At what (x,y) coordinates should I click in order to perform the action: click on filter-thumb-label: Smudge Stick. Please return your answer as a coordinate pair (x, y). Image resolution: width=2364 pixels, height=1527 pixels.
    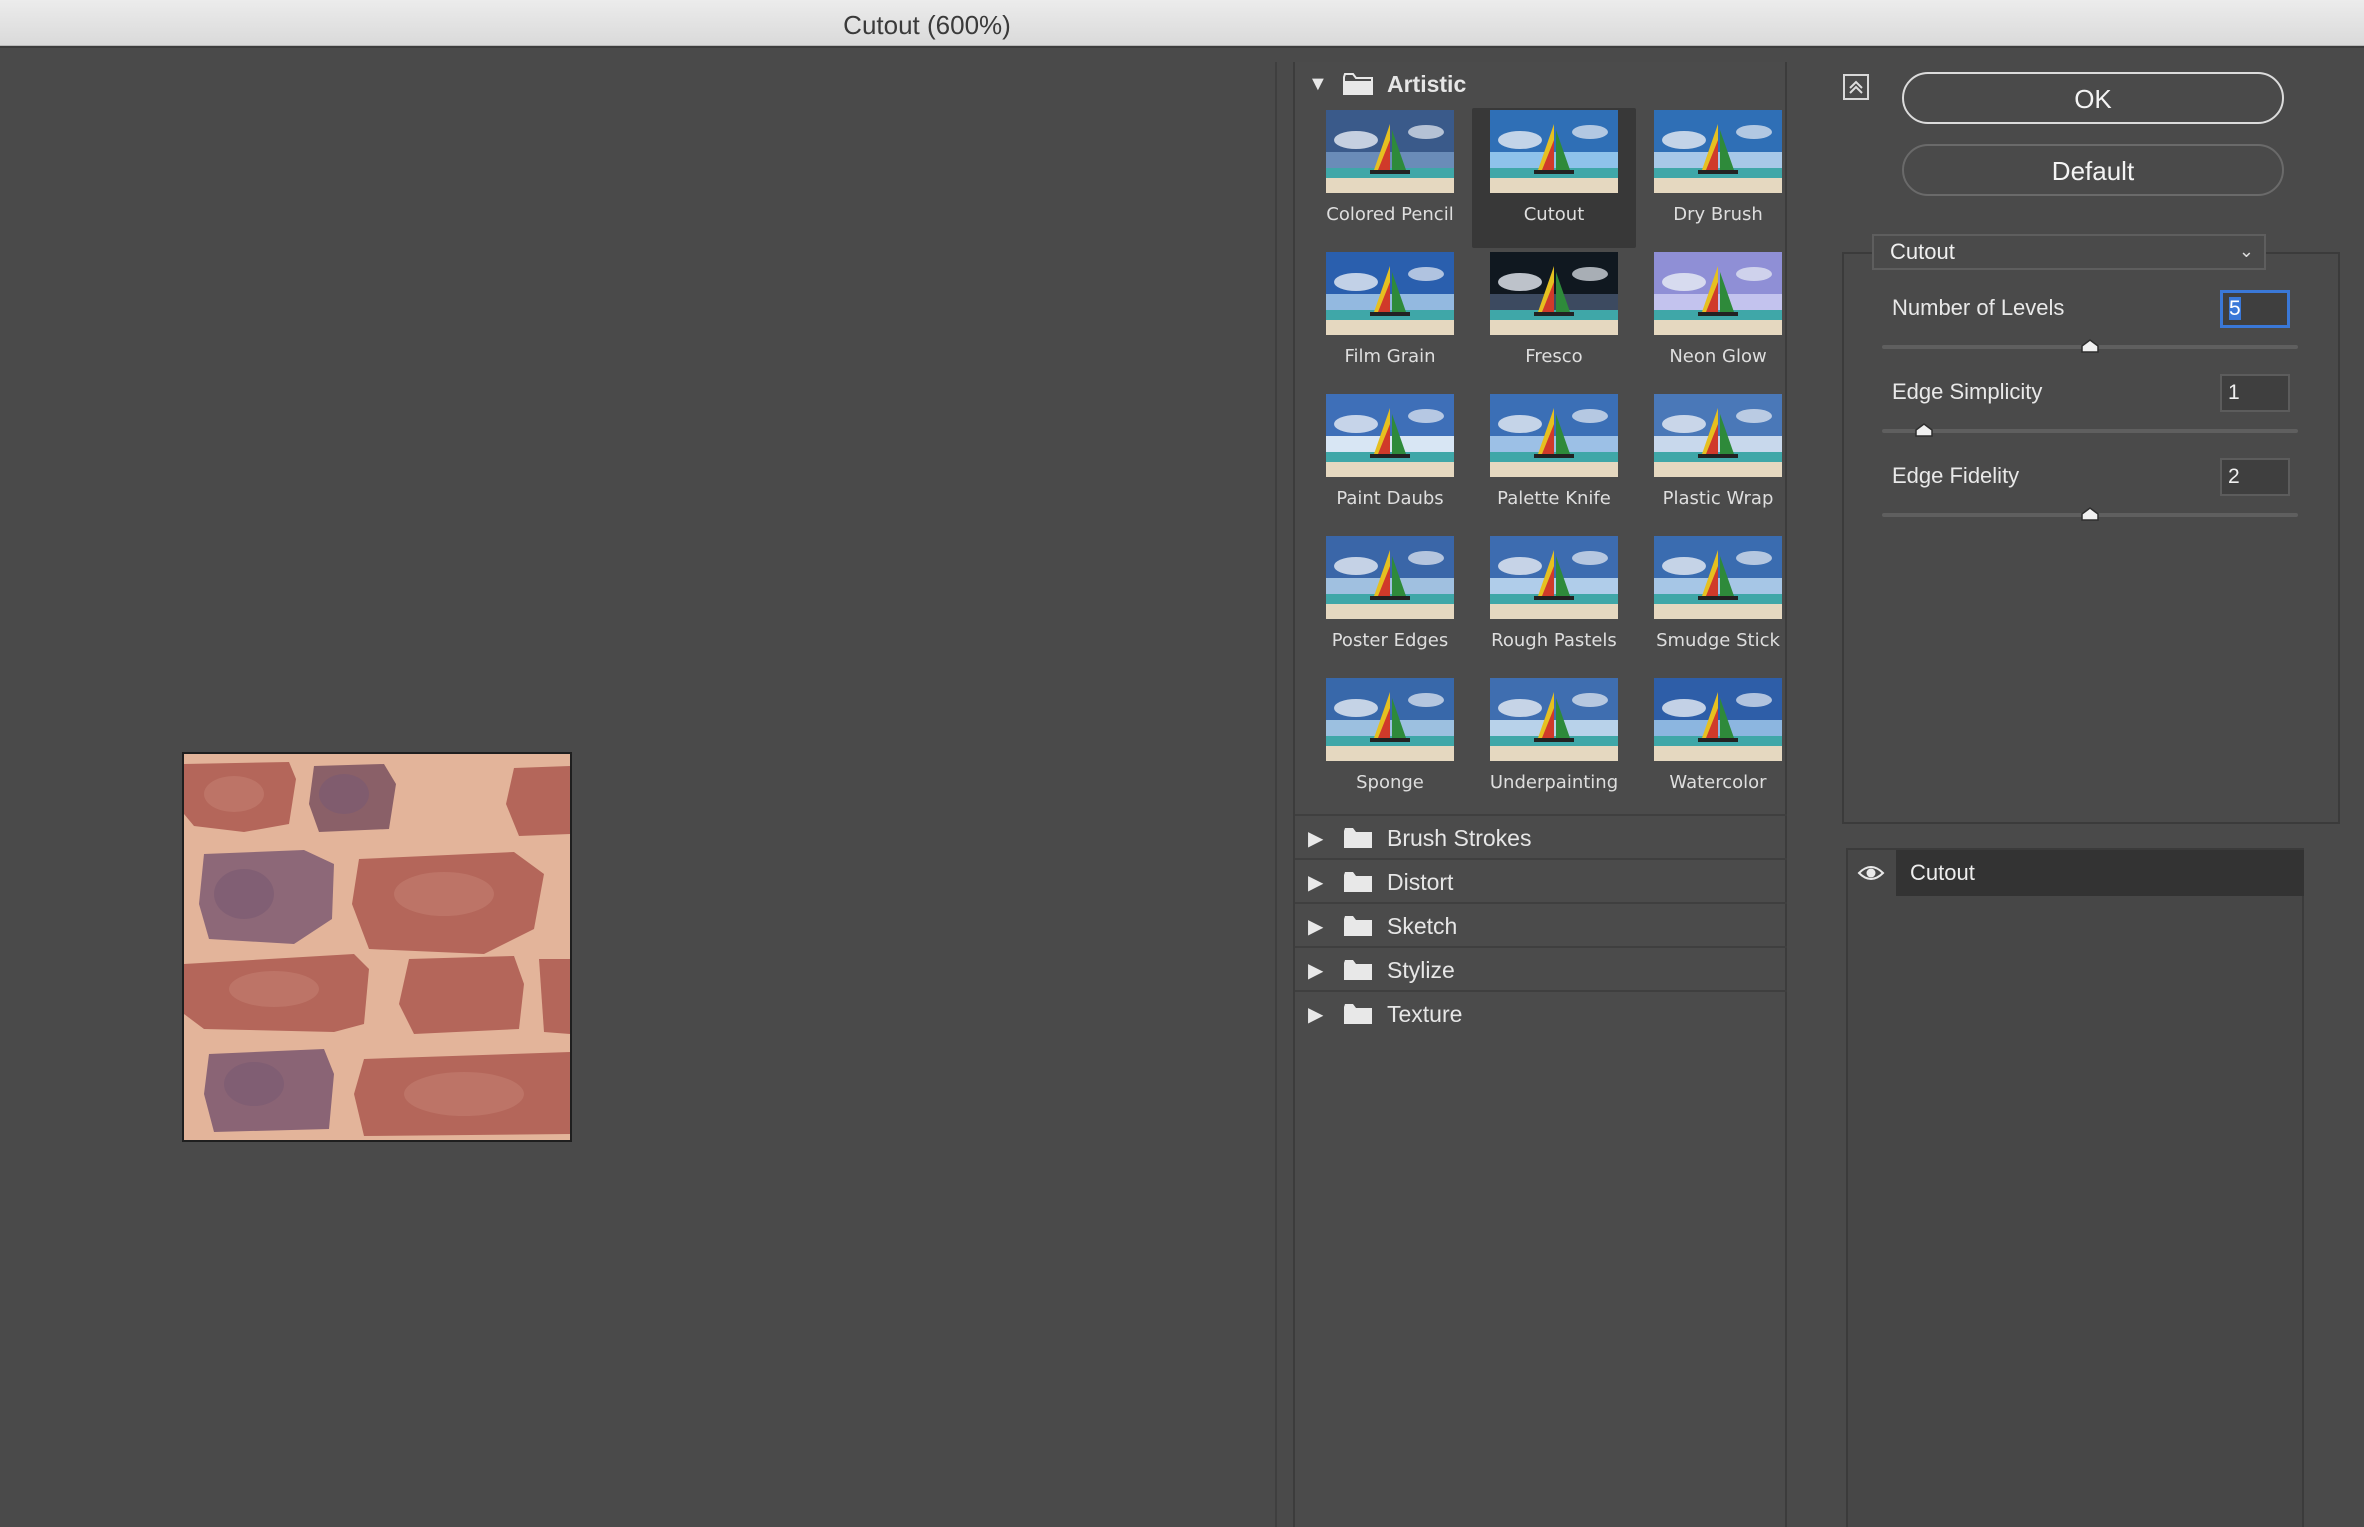
    Looking at the image, I should click on (1718, 640).